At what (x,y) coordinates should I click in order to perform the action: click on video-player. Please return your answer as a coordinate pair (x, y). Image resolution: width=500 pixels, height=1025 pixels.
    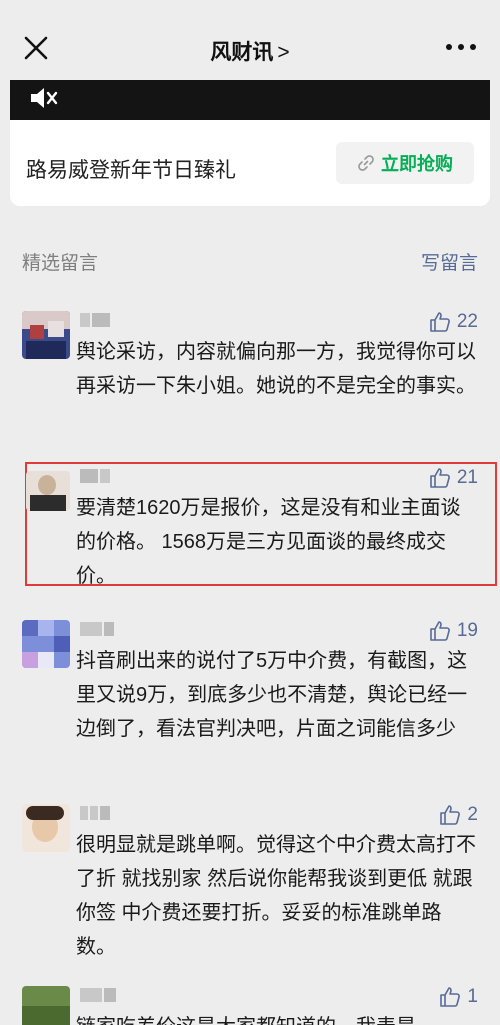
    Looking at the image, I should click on (250, 100).